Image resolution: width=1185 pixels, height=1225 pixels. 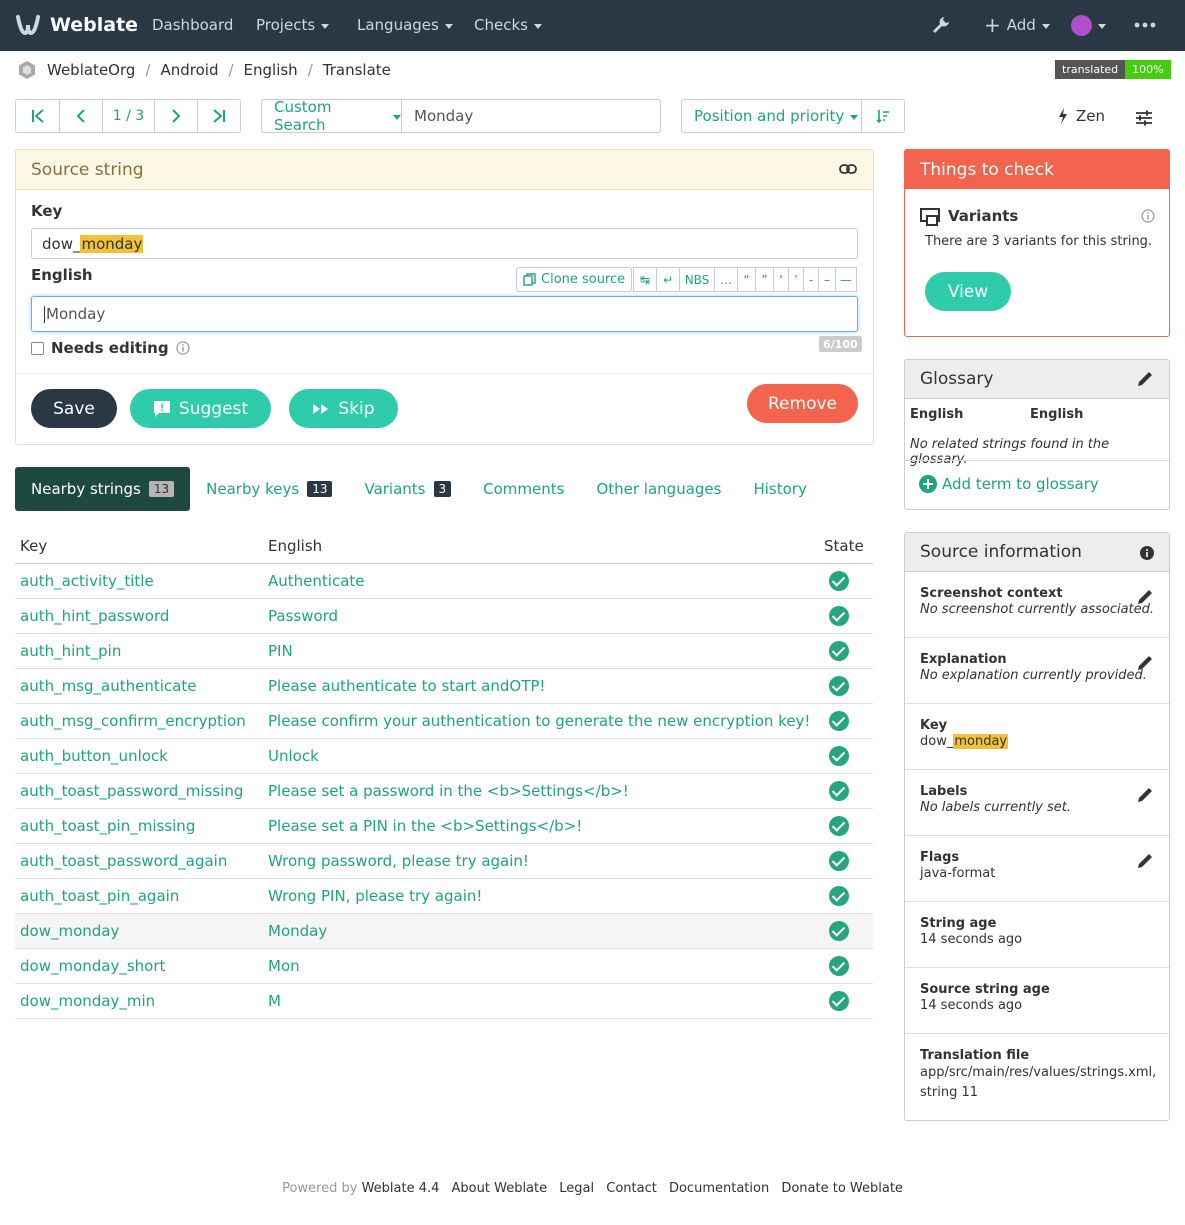 I want to click on insert-nbsp-button: NBS, so click(x=697, y=279).